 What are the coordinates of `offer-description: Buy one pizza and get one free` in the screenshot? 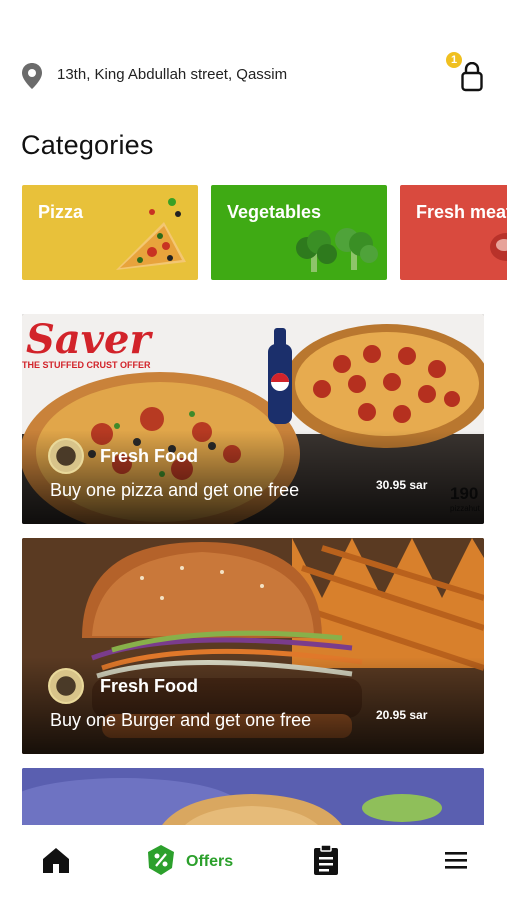 It's located at (175, 490).